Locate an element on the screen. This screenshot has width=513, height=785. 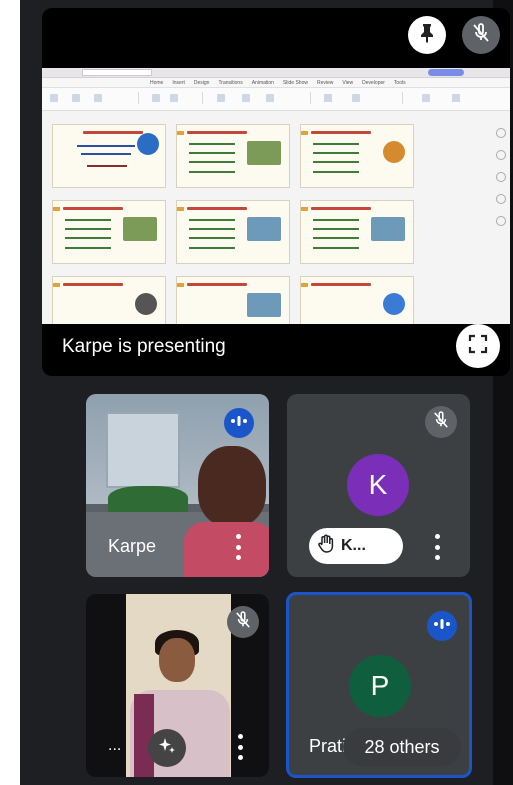
participant-tile-karpe: Karpe is located at coordinates (177, 485).